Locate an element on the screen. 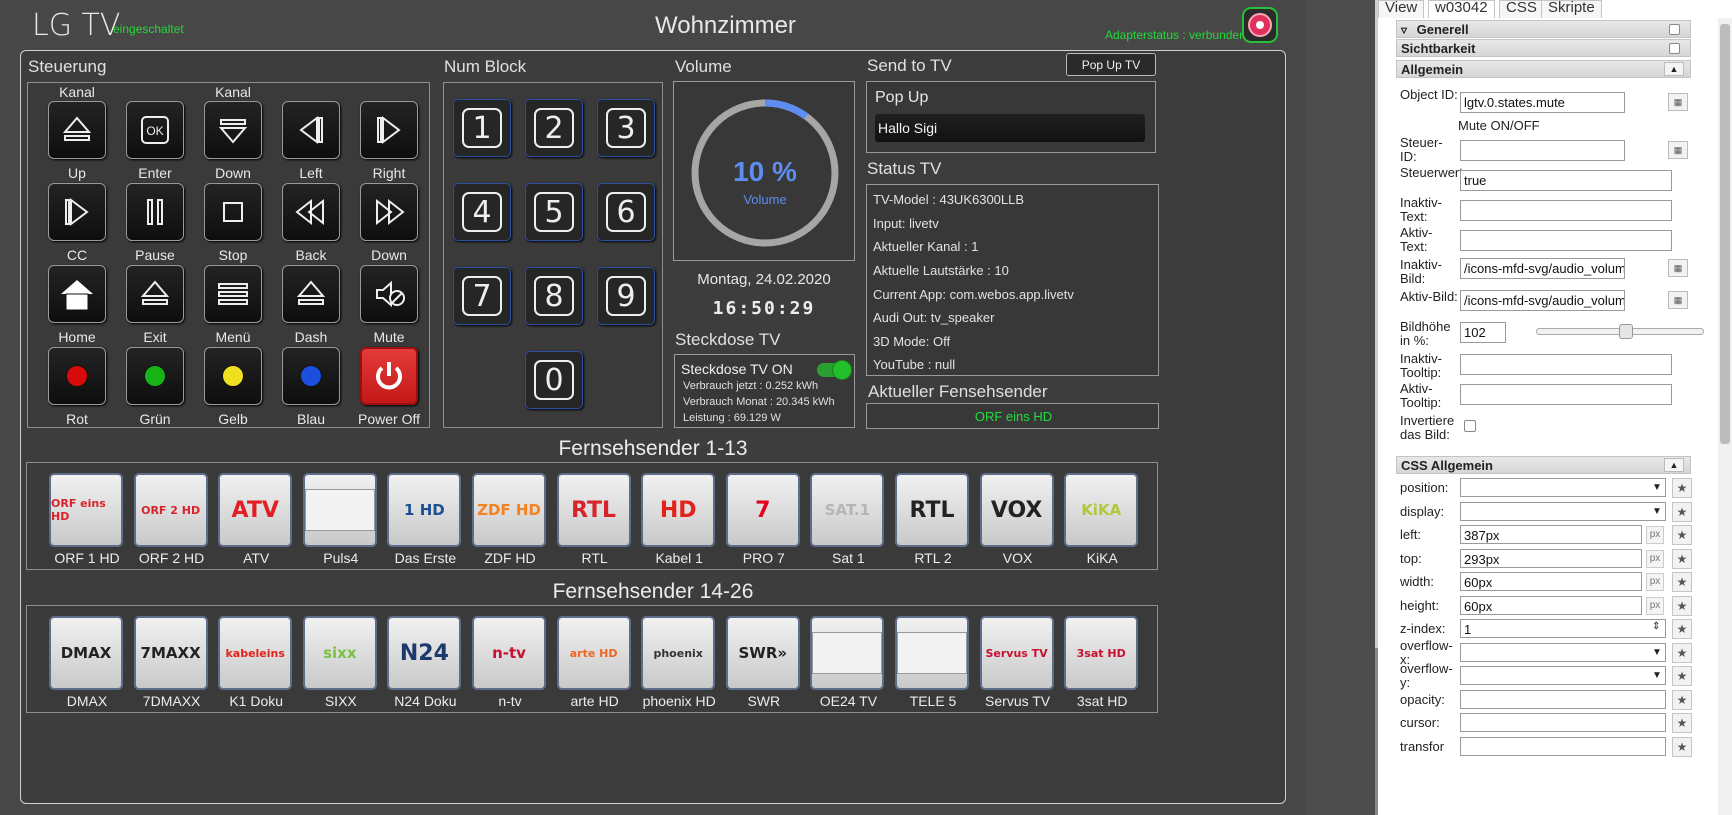 Image resolution: width=1732 pixels, height=815 pixels. channel-tile: phoenix phoenix HD is located at coordinates (679, 670).